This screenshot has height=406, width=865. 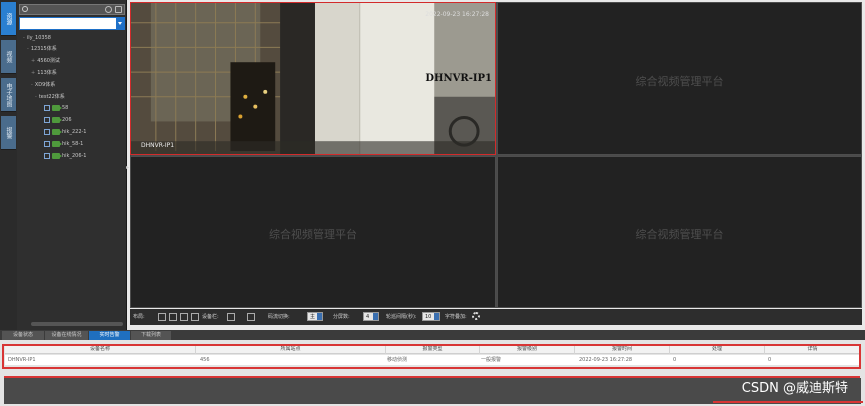 I want to click on collapse-icon, so click(x=118, y=9).